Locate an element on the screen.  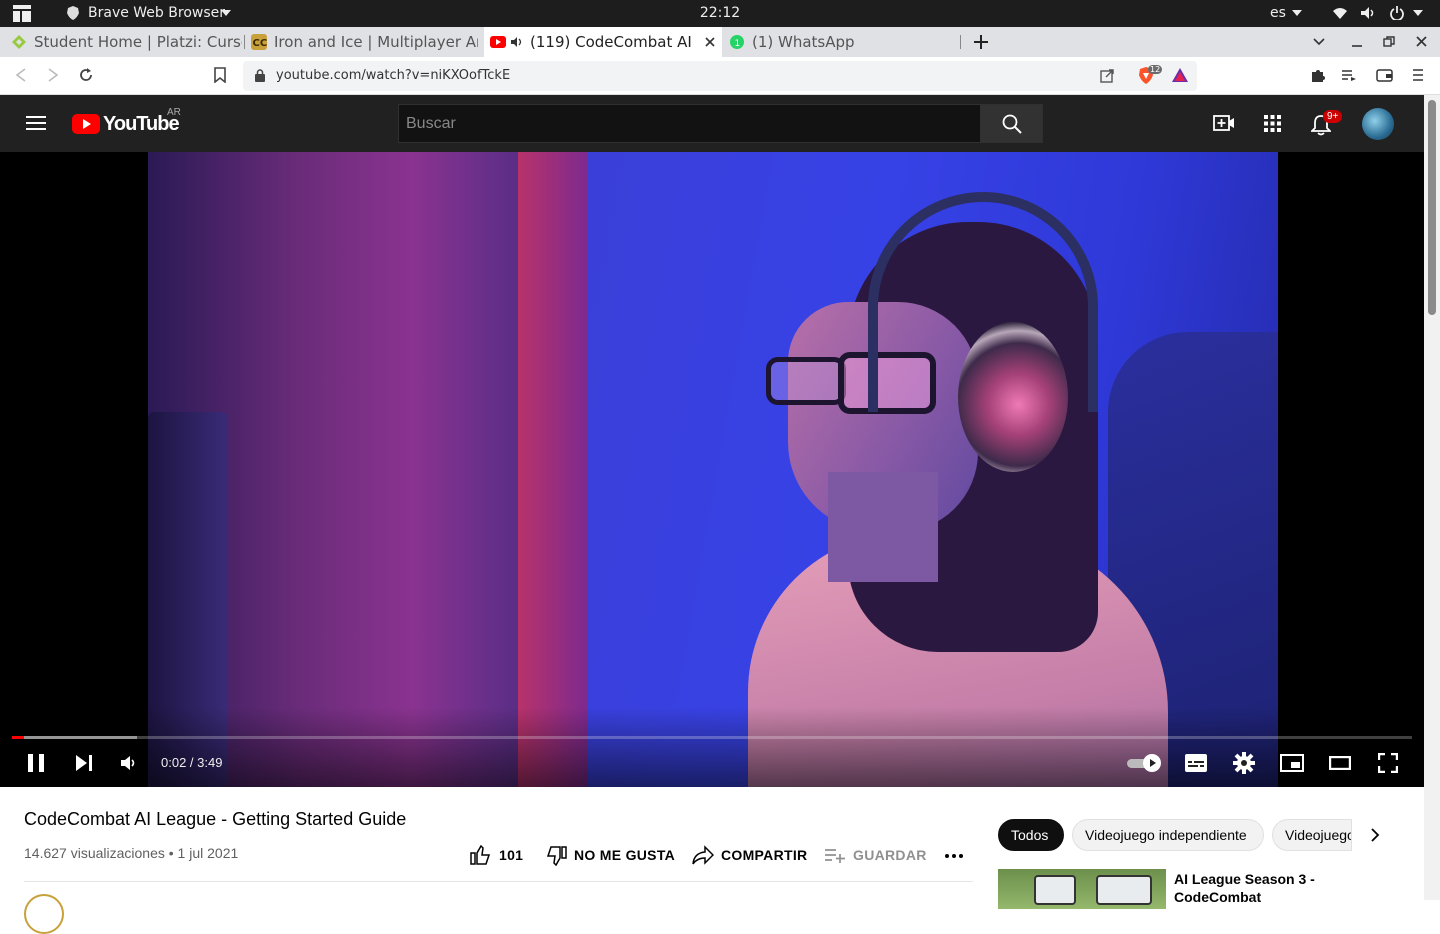
avatar is located at coordinates (1378, 124).